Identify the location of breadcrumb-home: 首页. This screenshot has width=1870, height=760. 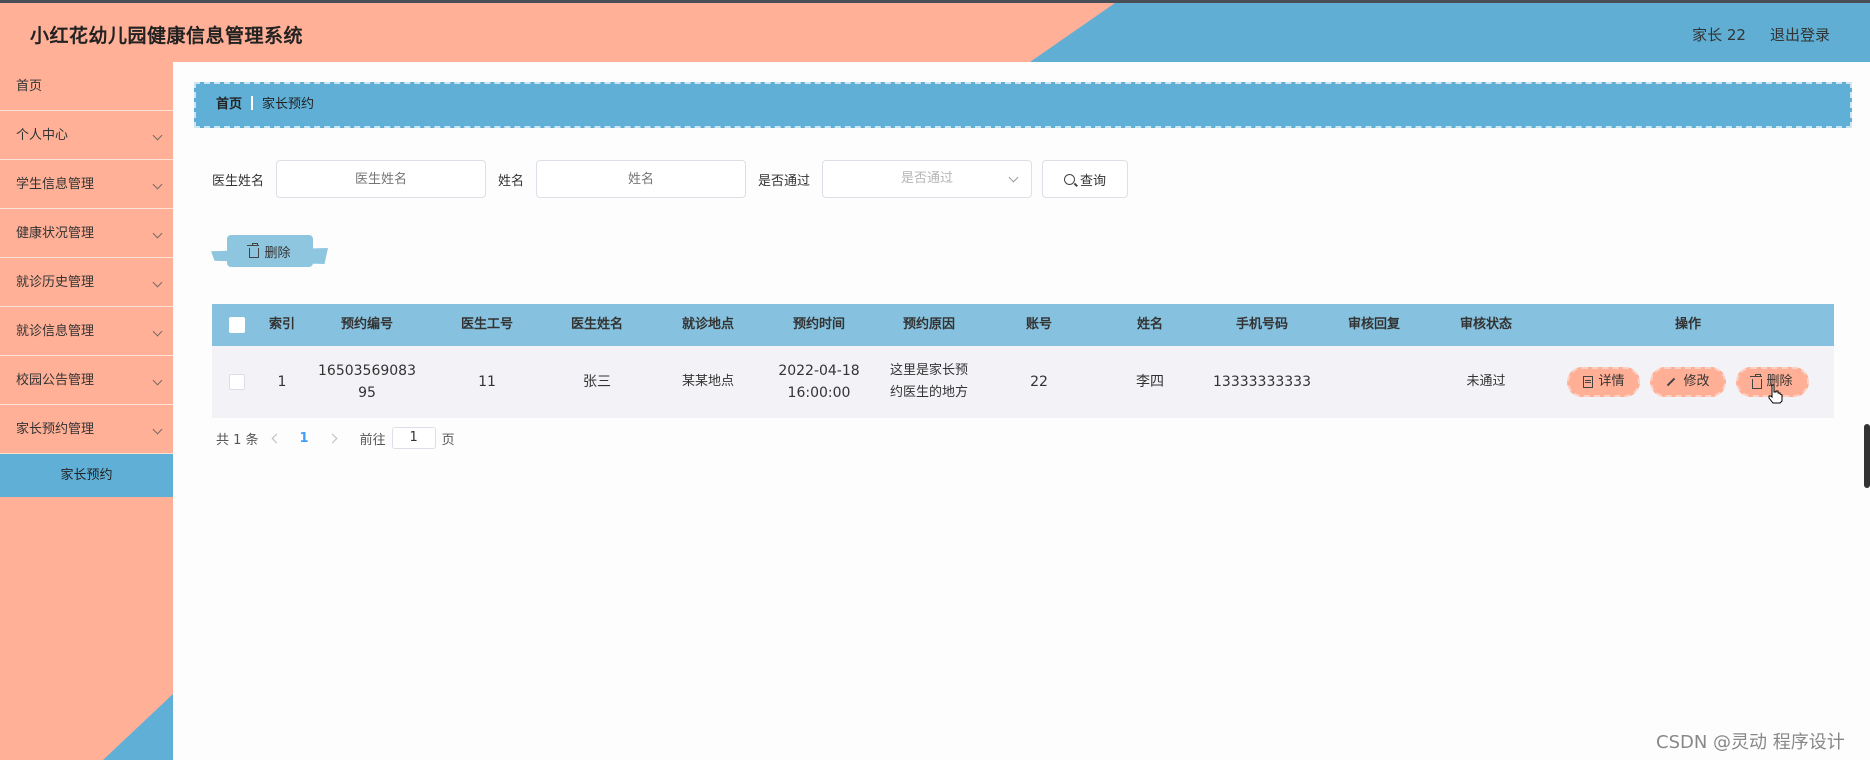
(229, 104).